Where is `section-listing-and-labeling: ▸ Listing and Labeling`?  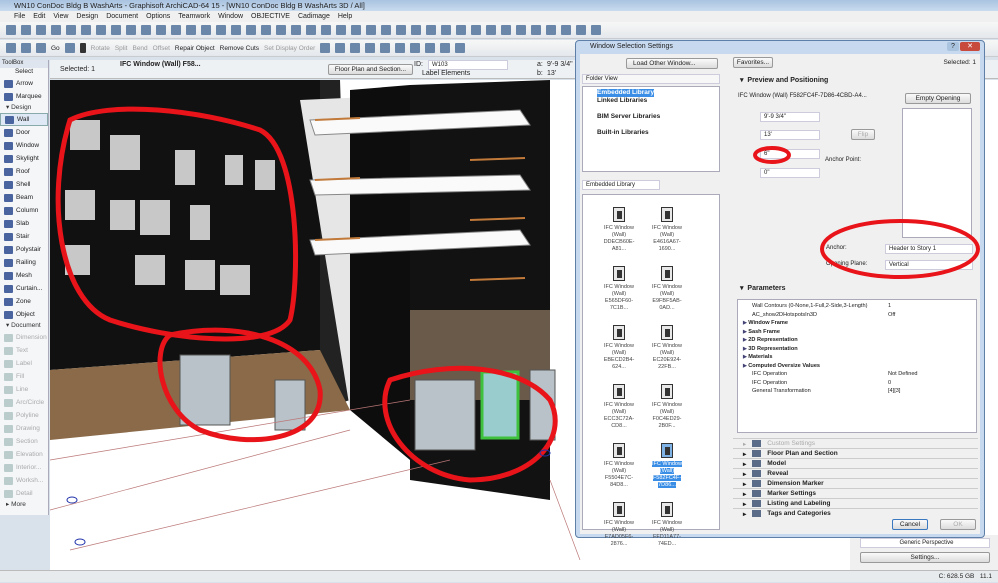
section-listing-and-labeling: ▸ Listing and Labeling is located at coordinates (855, 503).